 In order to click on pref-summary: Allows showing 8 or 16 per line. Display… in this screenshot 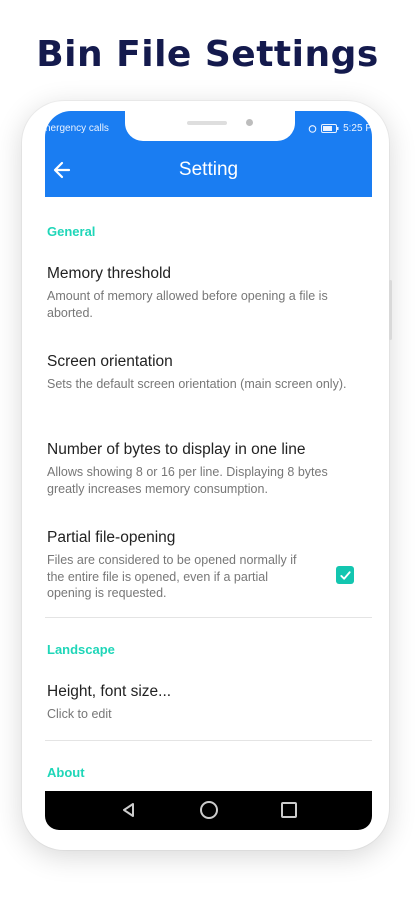, I will do `click(187, 480)`.